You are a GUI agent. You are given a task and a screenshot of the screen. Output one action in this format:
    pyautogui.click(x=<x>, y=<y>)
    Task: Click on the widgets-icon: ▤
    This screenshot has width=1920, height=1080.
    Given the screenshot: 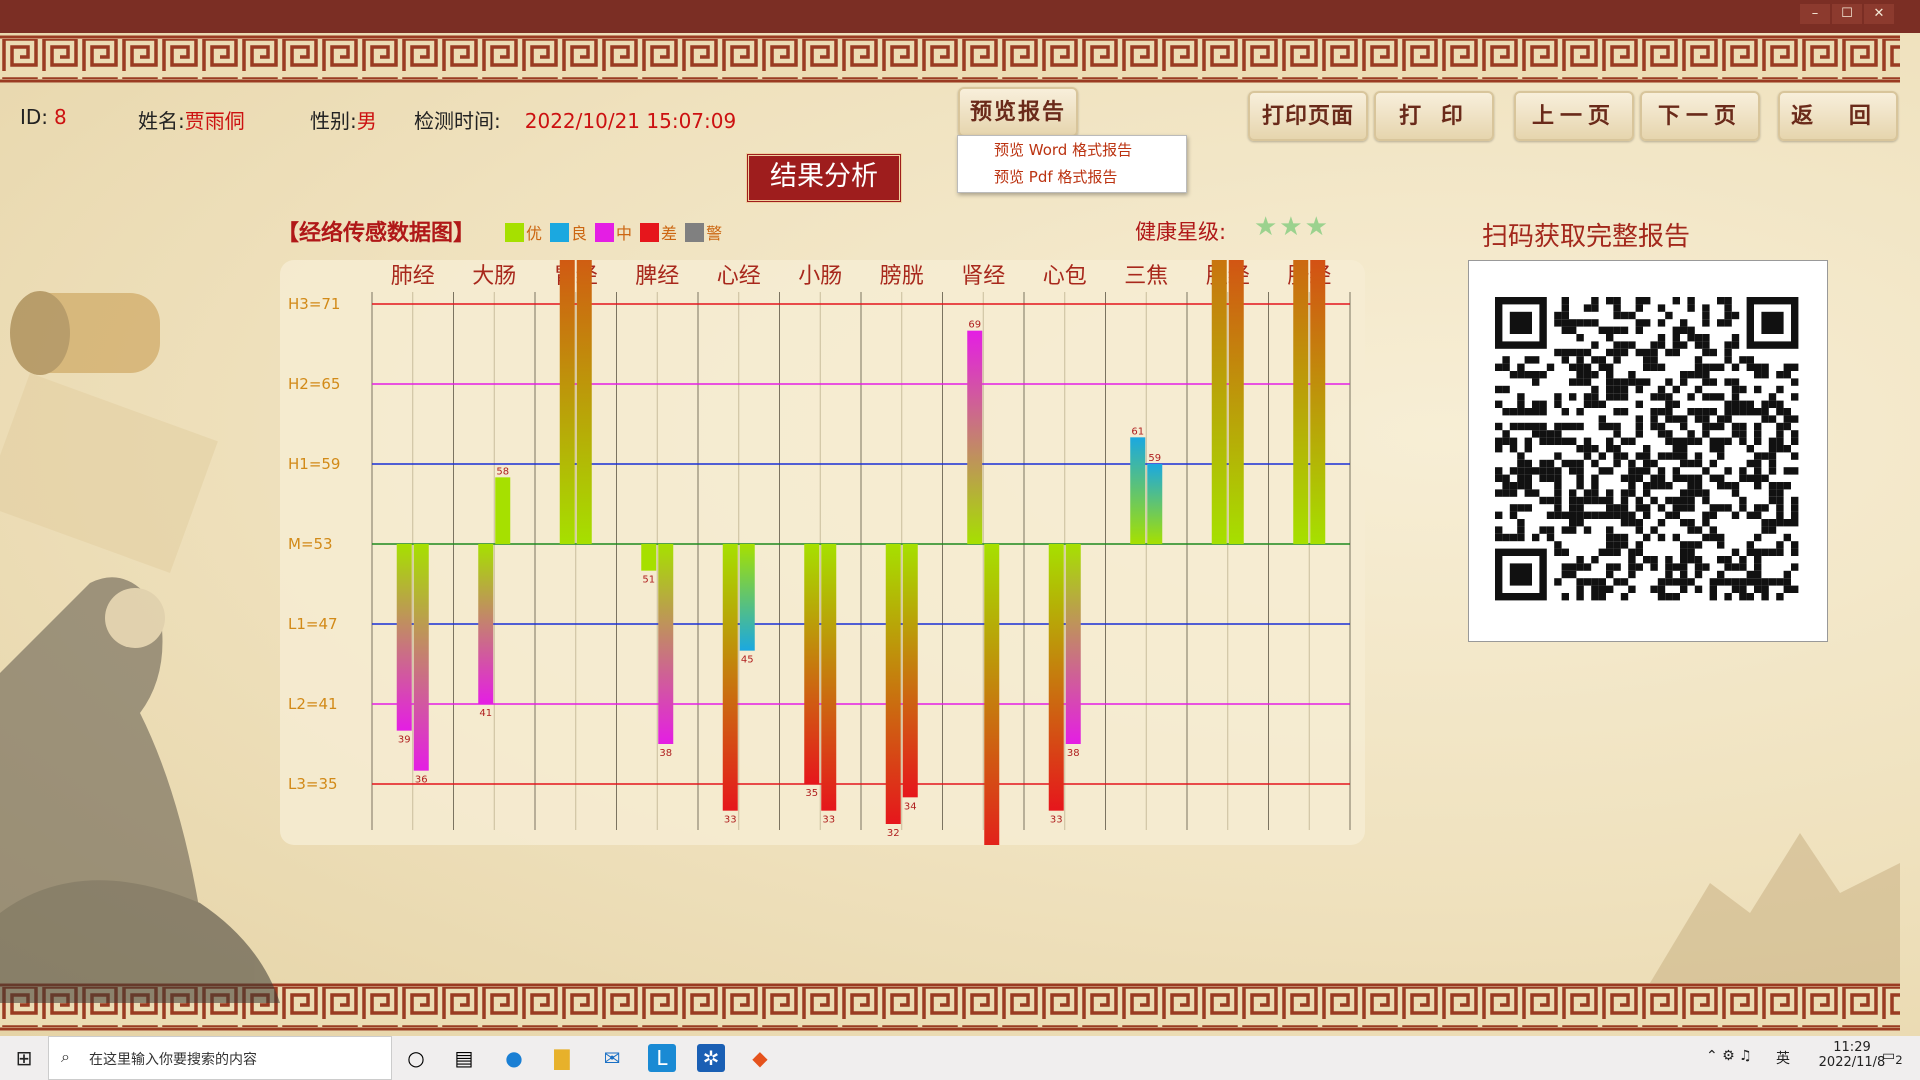 What is the action you would take?
    pyautogui.click(x=464, y=1058)
    